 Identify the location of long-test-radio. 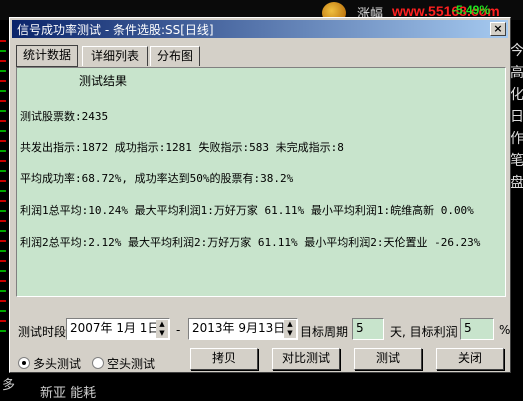
(24, 363).